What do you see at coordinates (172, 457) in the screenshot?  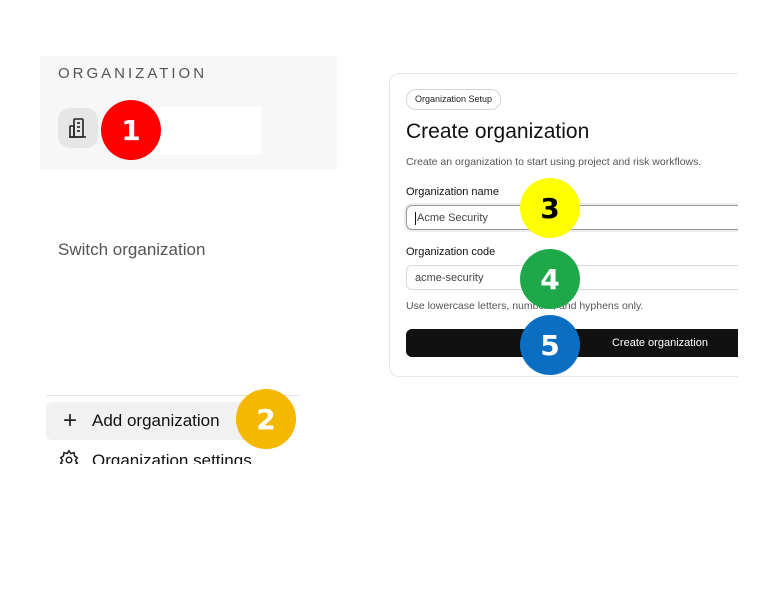 I see `organization-settings-label: Organization settings` at bounding box center [172, 457].